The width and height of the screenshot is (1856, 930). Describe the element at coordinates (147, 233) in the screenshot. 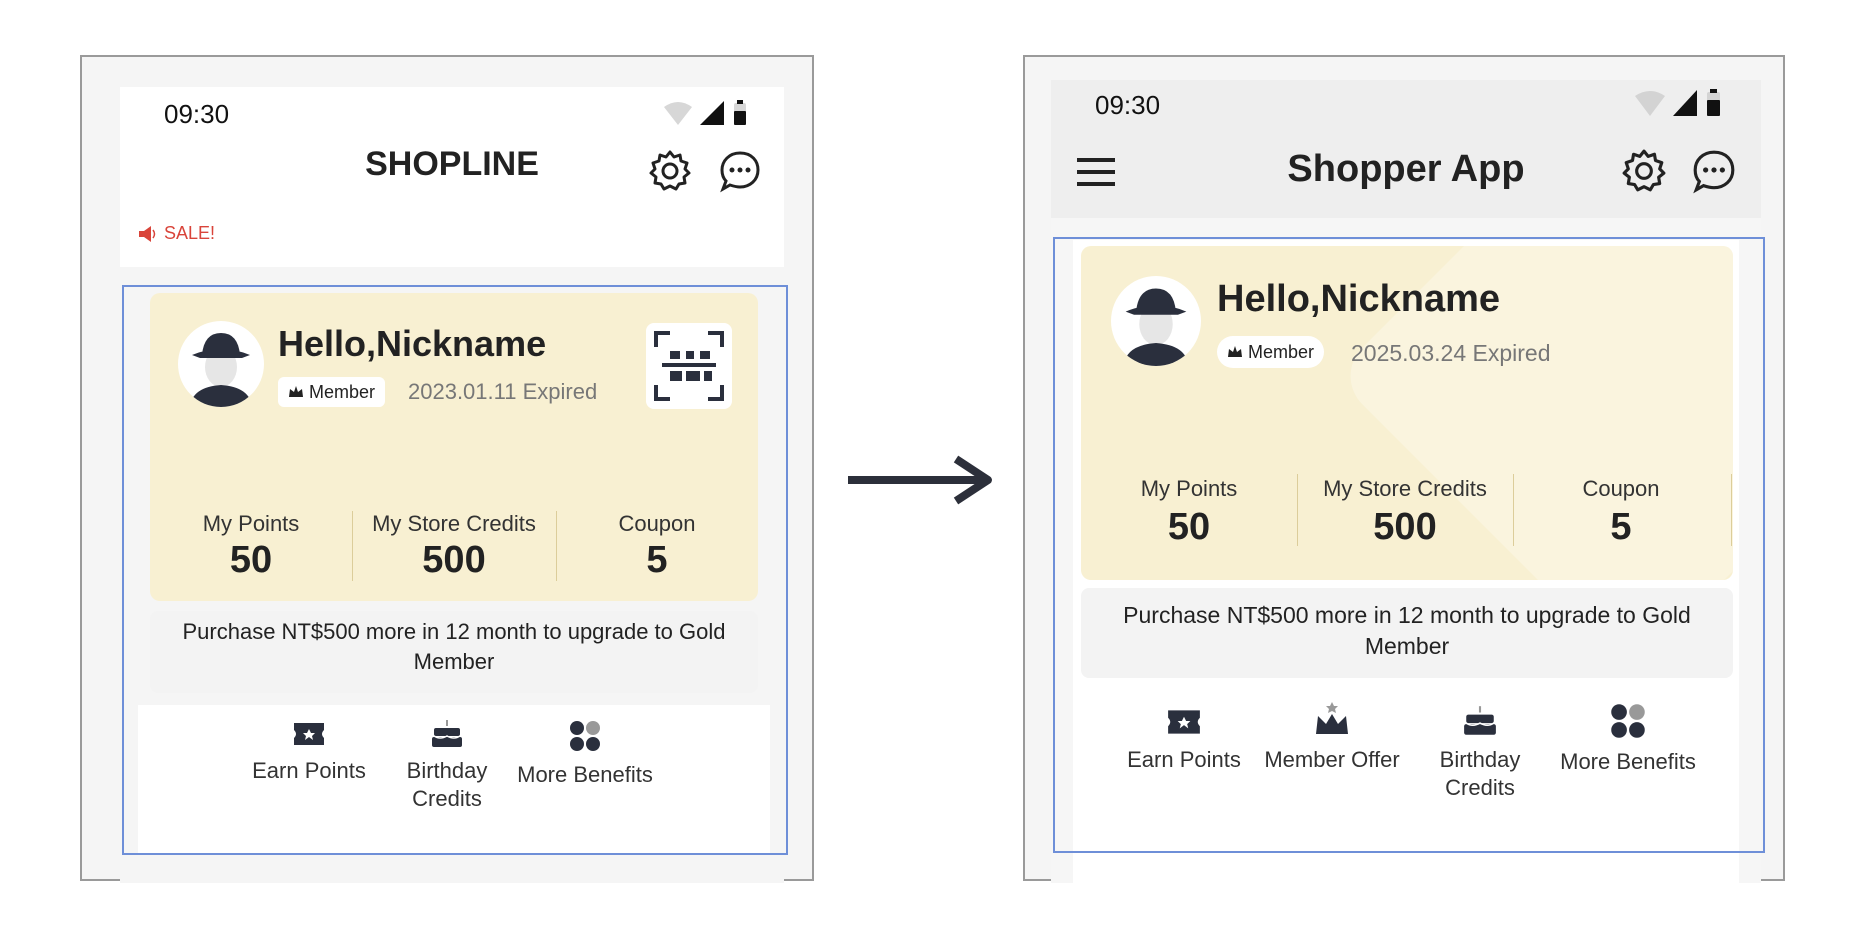

I see `megaphone-icon` at that location.